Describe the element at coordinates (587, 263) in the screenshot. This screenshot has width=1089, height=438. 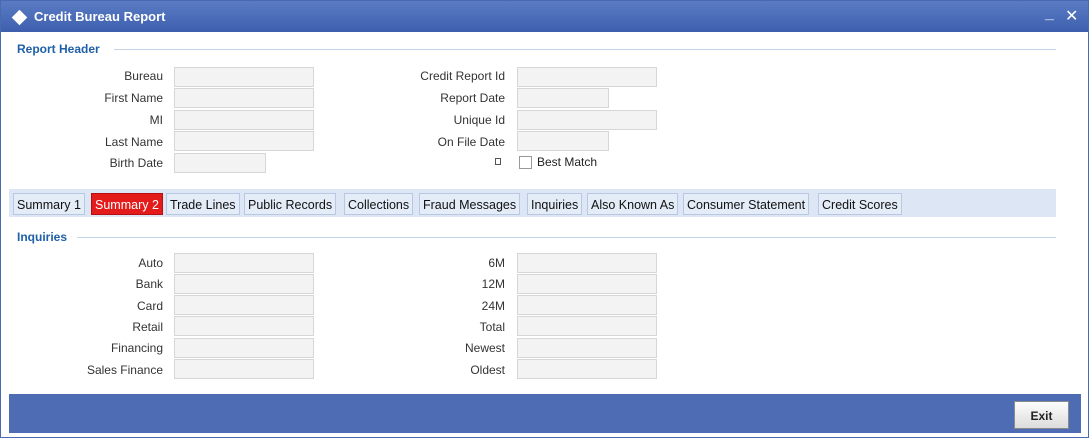
I see `6m-field` at that location.